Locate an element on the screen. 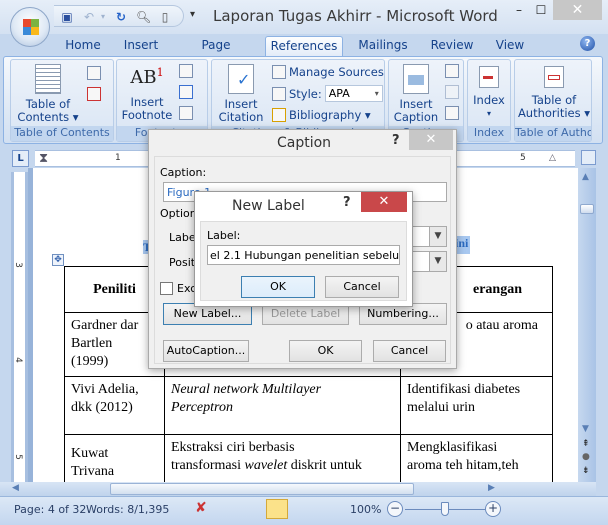 This screenshot has width=608, height=525. scroll-thumb is located at coordinates (587, 209).